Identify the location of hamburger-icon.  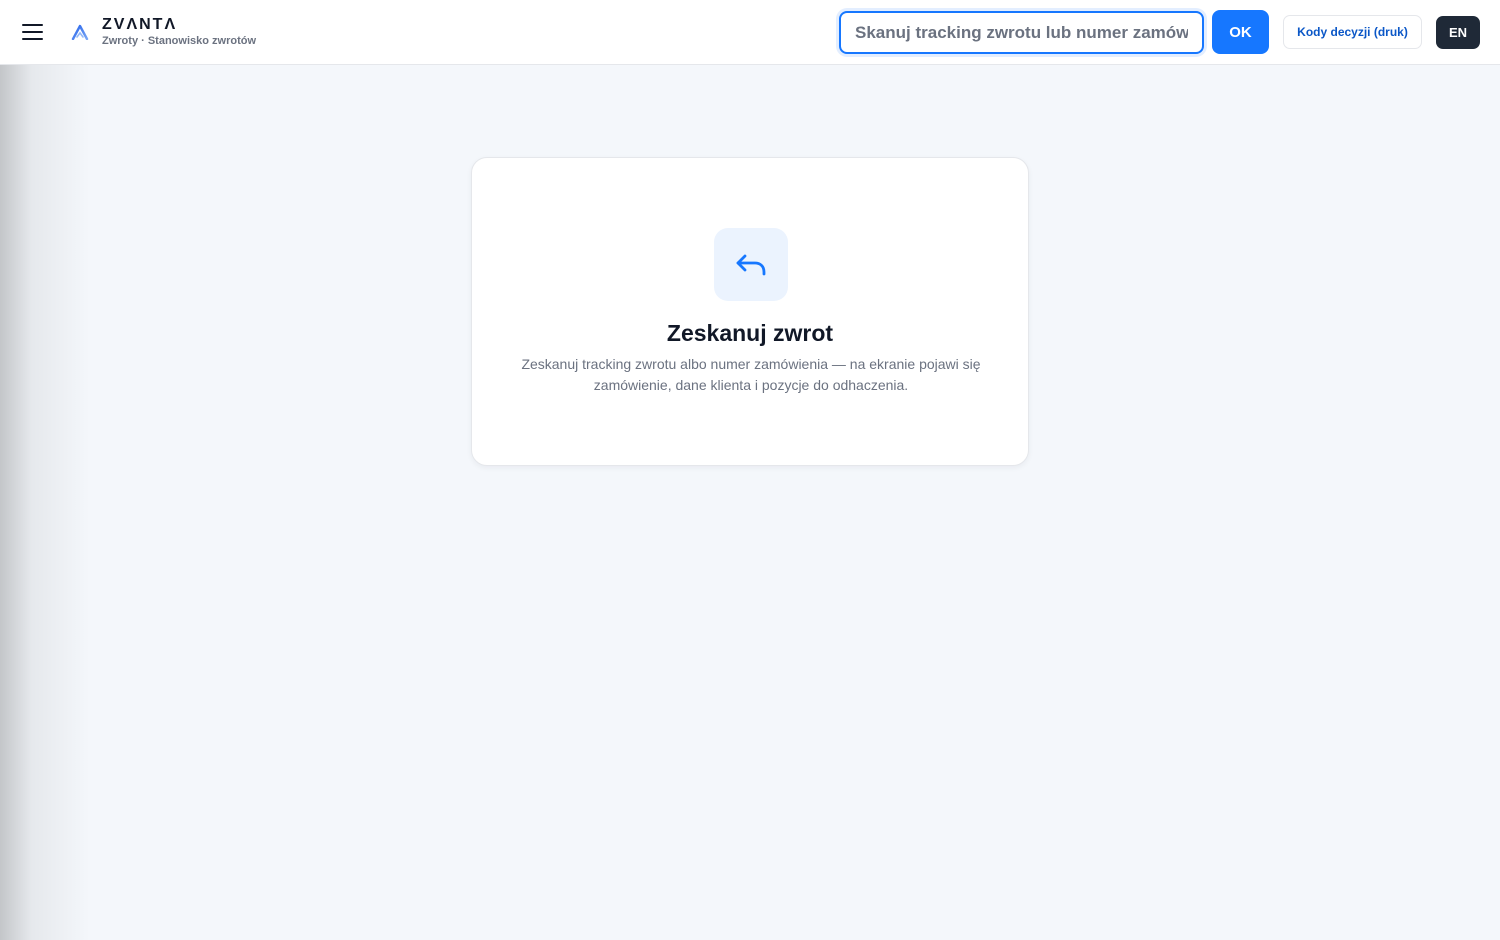
(32, 25).